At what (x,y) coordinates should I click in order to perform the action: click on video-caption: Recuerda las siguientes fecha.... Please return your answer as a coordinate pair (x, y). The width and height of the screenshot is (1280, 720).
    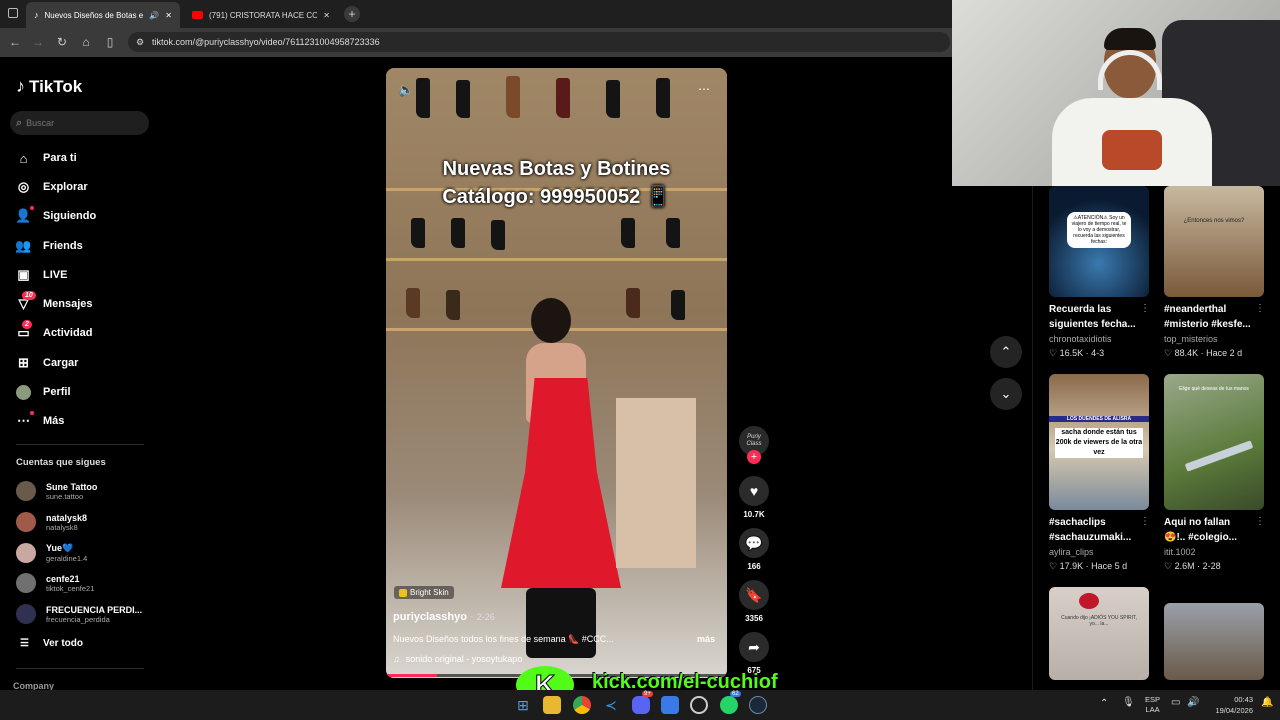
    Looking at the image, I should click on (1101, 317).